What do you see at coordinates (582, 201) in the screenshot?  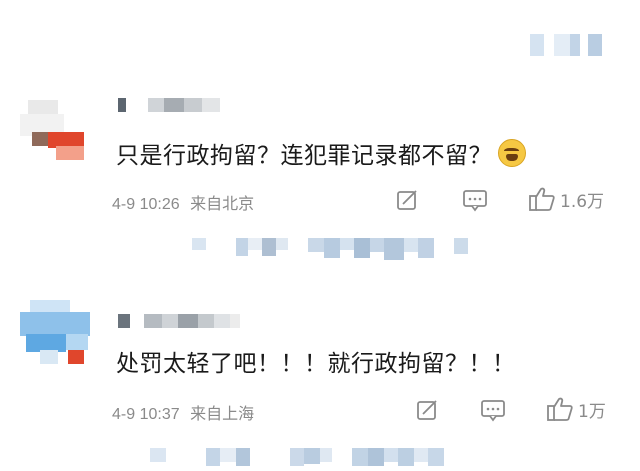 I see `like-count: 1.6万` at bounding box center [582, 201].